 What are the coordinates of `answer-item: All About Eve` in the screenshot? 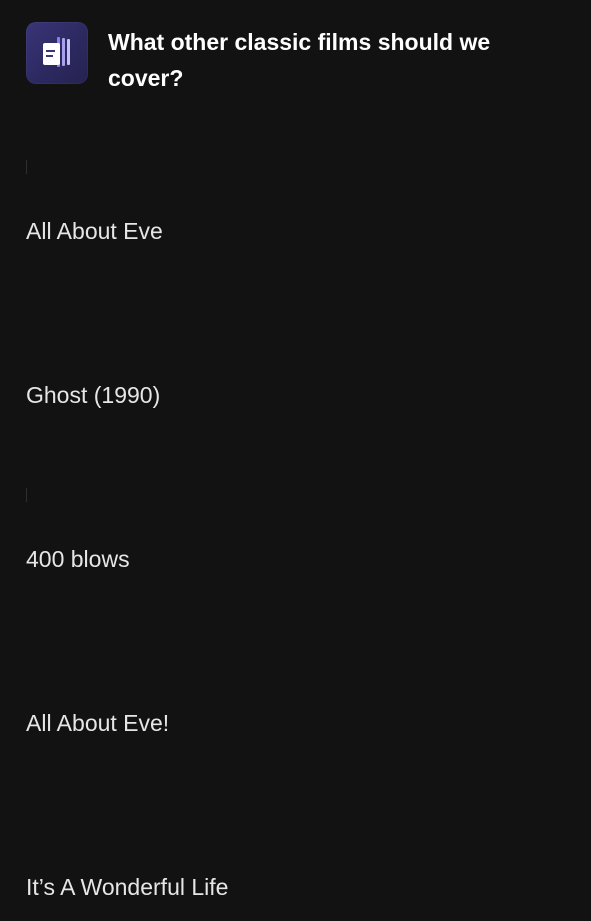 It's located at (94, 231).